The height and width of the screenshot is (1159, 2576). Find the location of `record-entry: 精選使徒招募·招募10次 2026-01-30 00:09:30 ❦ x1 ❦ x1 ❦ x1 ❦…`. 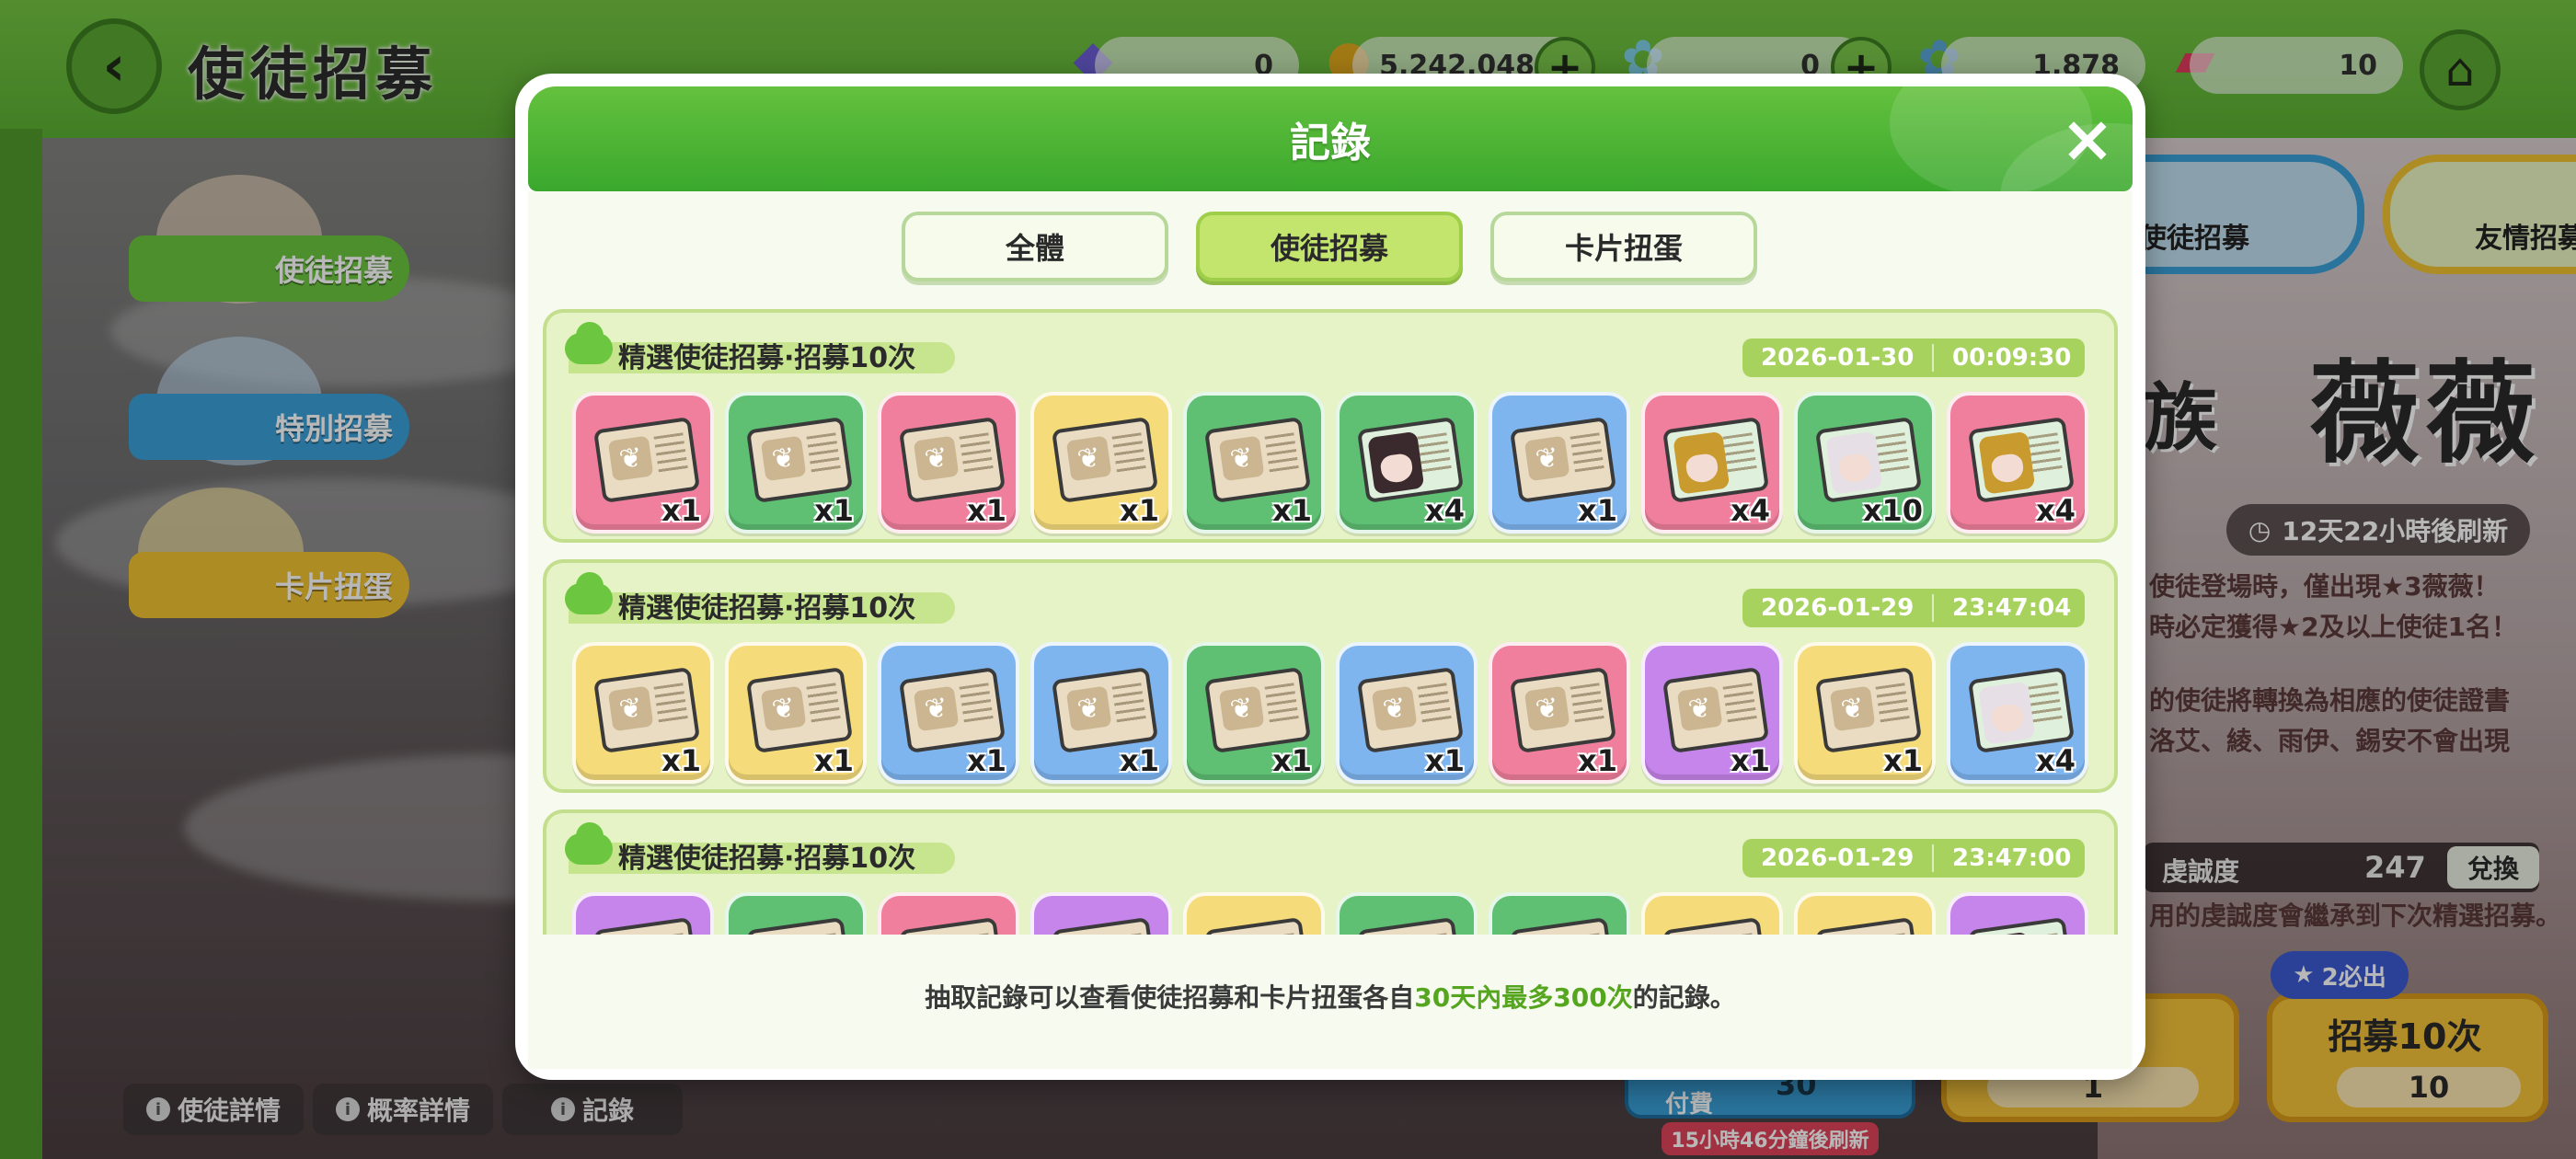

record-entry: 精選使徒招募·招募10次 2026-01-30 00:09:30 ❦ x1 ❦ x1 ❦ x1 ❦… is located at coordinates (1330, 426).